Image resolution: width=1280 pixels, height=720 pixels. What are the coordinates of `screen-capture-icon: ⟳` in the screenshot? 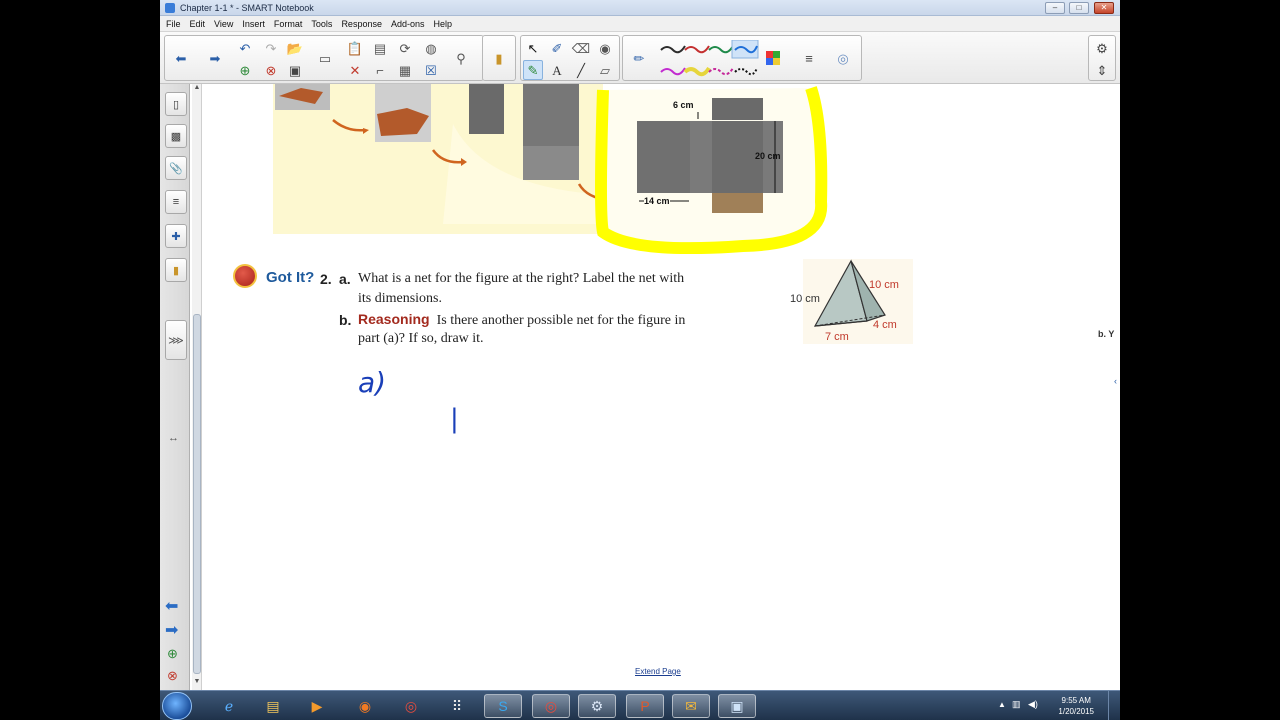 It's located at (405, 48).